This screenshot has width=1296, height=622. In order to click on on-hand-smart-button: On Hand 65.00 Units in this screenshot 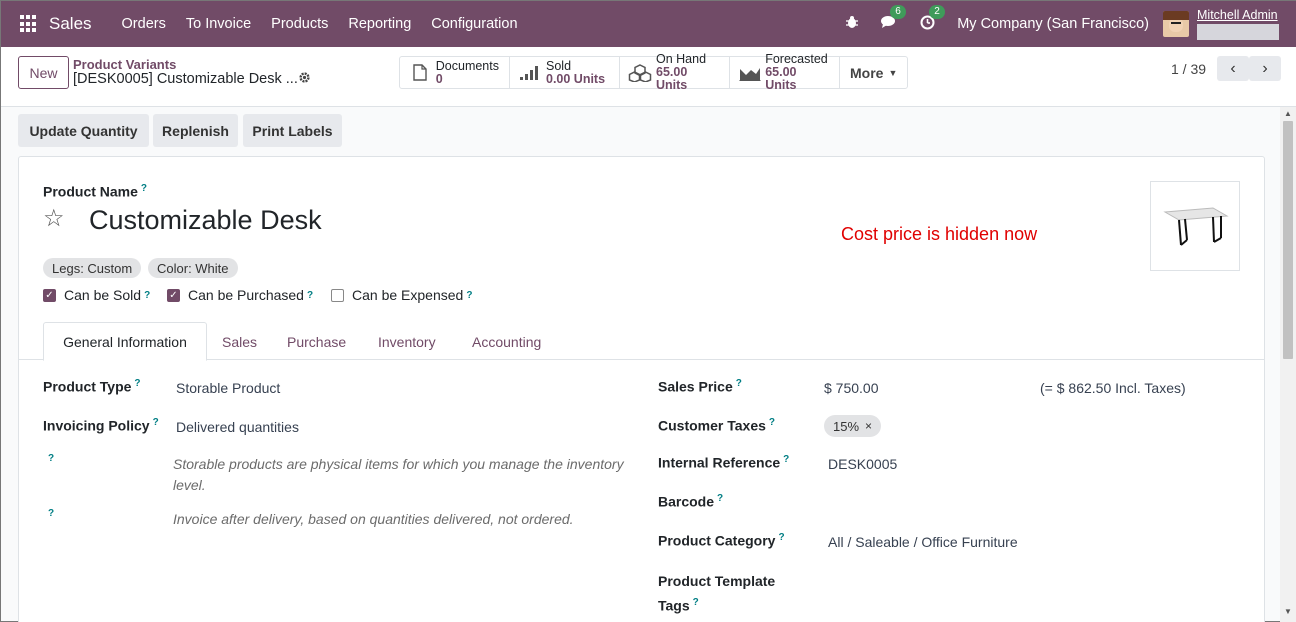, I will do `click(675, 72)`.